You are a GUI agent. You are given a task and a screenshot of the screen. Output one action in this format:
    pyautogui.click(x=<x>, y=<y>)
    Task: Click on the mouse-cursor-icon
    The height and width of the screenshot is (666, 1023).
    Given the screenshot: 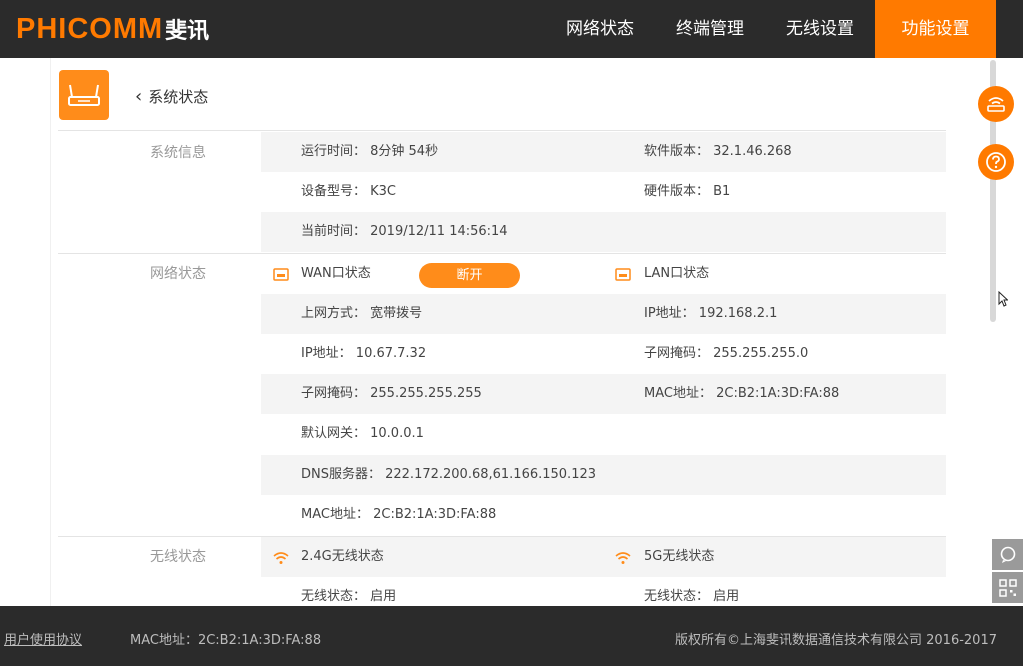 What is the action you would take?
    pyautogui.click(x=1003, y=299)
    